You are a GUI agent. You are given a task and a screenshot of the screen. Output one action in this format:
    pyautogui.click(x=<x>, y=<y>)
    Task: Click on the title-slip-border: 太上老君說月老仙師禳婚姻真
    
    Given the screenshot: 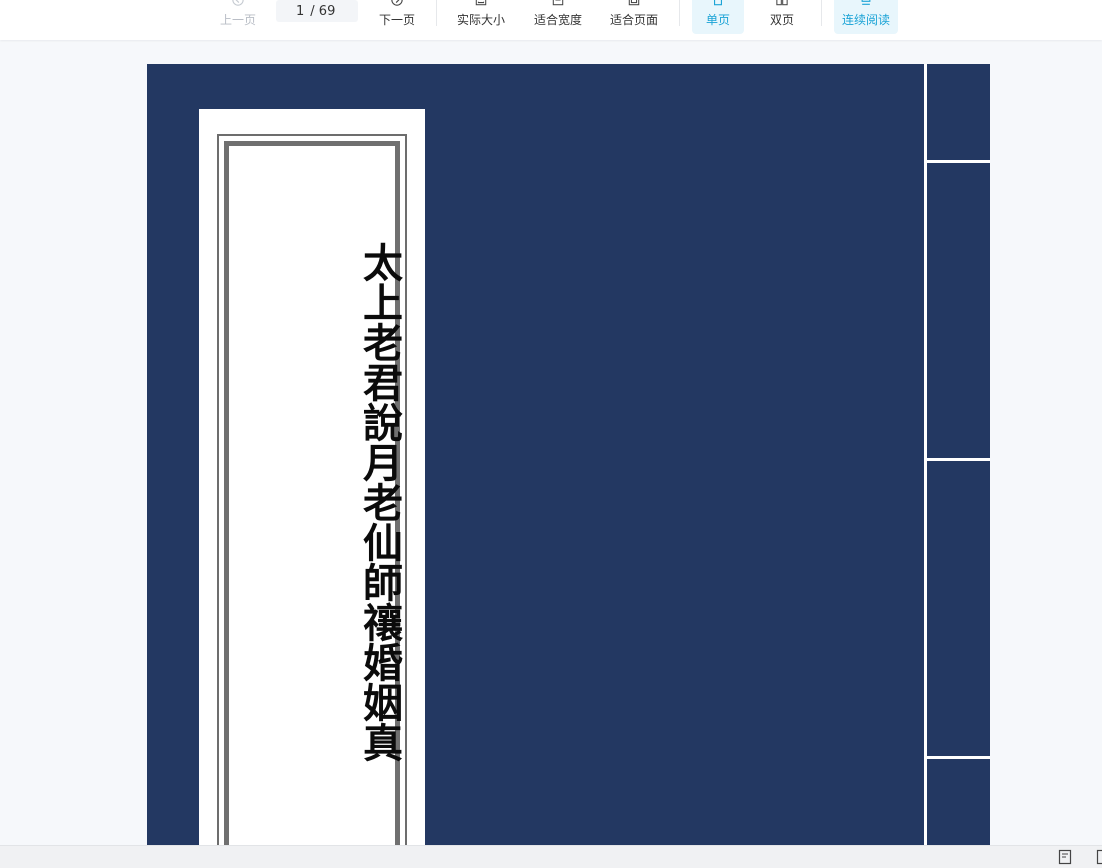 What is the action you would take?
    pyautogui.click(x=312, y=489)
    